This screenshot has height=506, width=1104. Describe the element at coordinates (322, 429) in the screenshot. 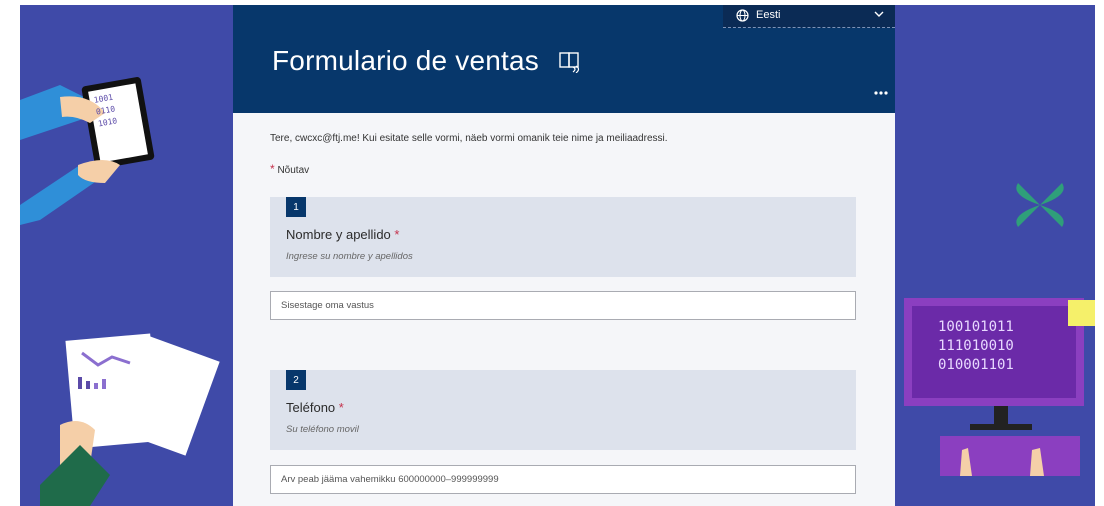

I see `question-subtitle: Su teléfono movil` at that location.